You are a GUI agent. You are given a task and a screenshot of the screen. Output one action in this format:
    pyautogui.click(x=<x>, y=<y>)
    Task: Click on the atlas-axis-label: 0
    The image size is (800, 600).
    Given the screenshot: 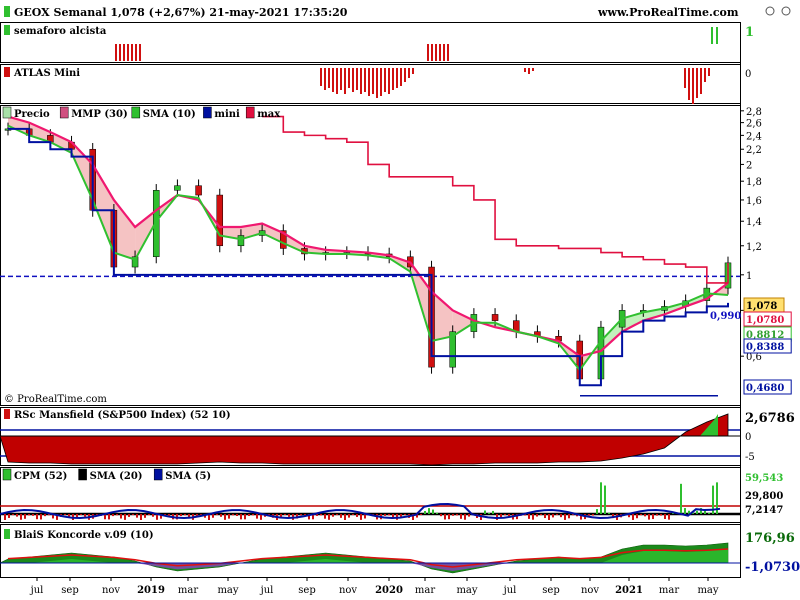 What is the action you would take?
    pyautogui.click(x=748, y=74)
    